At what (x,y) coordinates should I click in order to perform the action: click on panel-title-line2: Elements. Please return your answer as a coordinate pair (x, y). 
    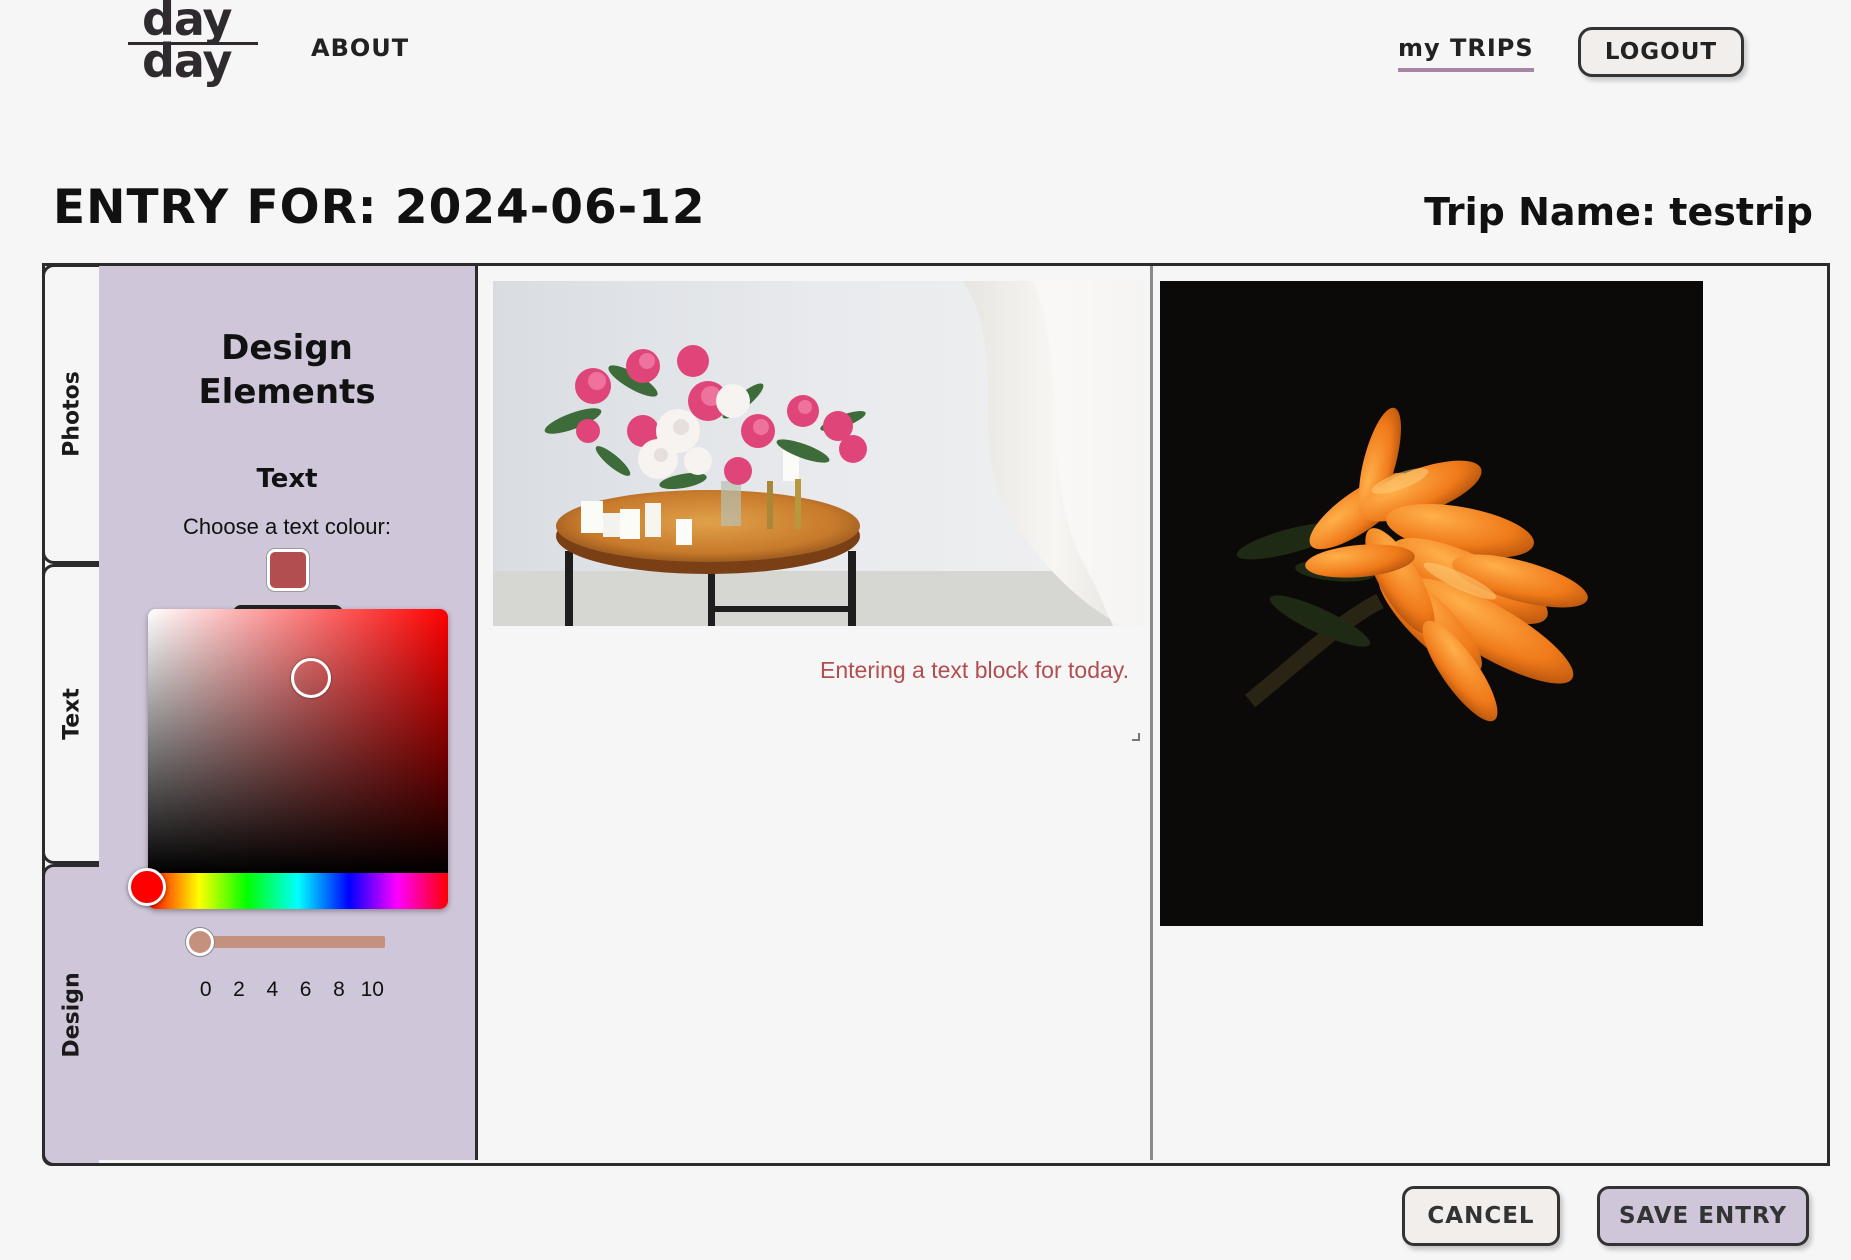
    Looking at the image, I should click on (287, 392).